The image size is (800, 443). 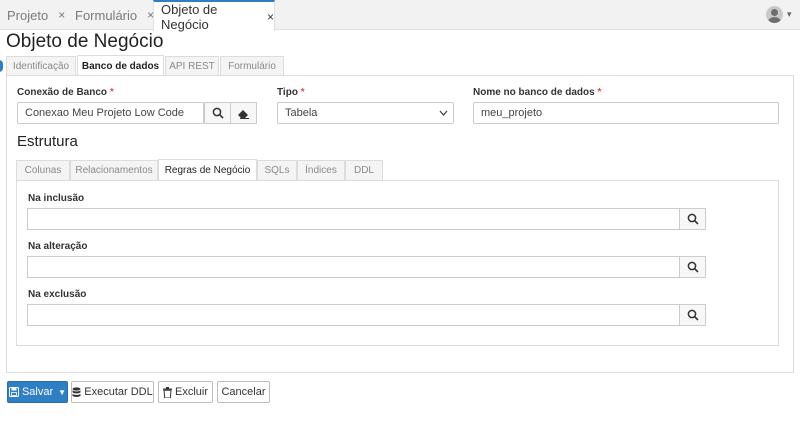 I want to click on rule-delete-search-button, so click(x=692, y=315).